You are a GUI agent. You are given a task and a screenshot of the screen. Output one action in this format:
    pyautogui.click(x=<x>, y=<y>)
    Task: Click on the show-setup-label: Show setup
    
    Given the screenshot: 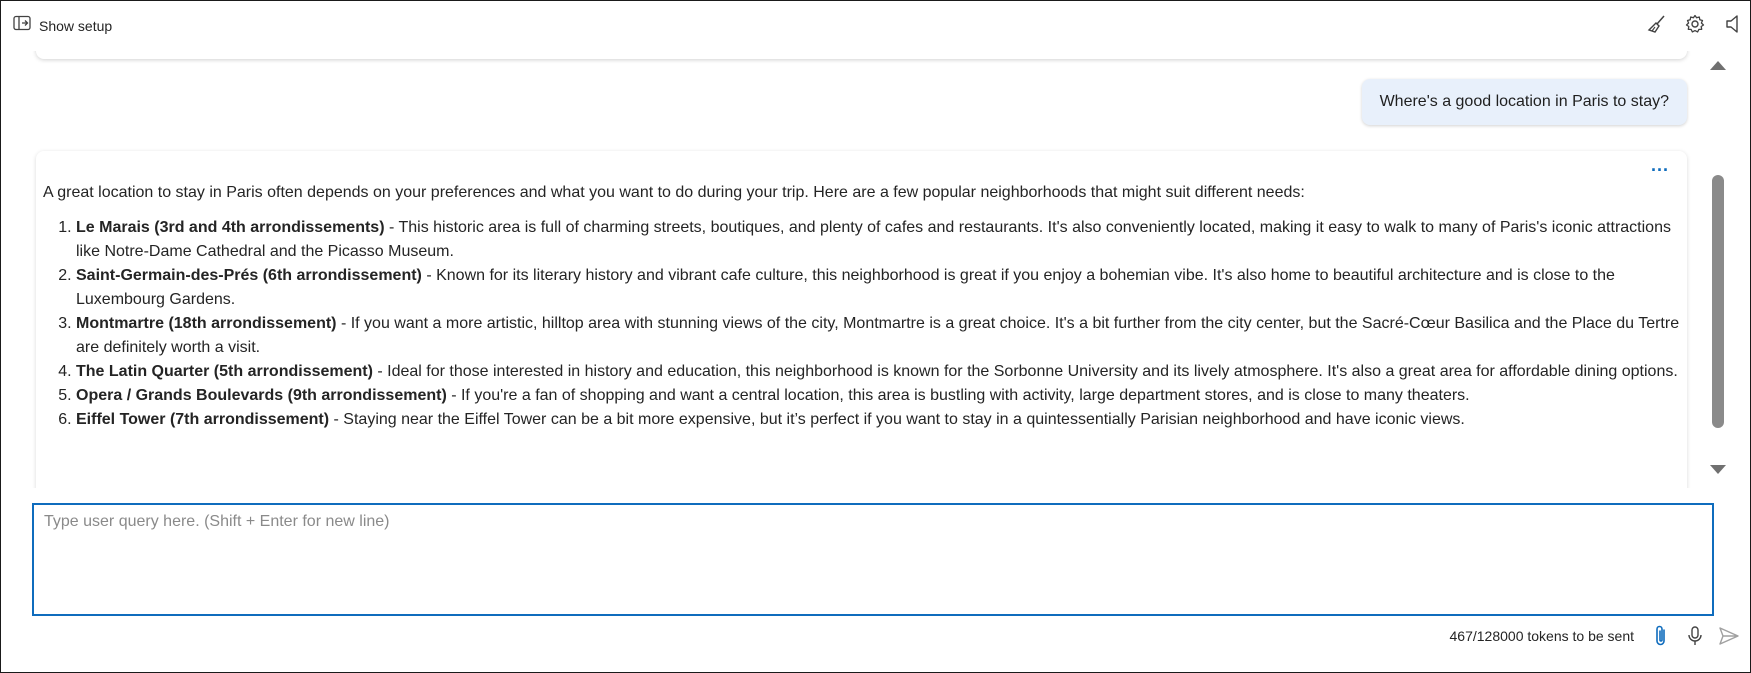 What is the action you would take?
    pyautogui.click(x=76, y=25)
    